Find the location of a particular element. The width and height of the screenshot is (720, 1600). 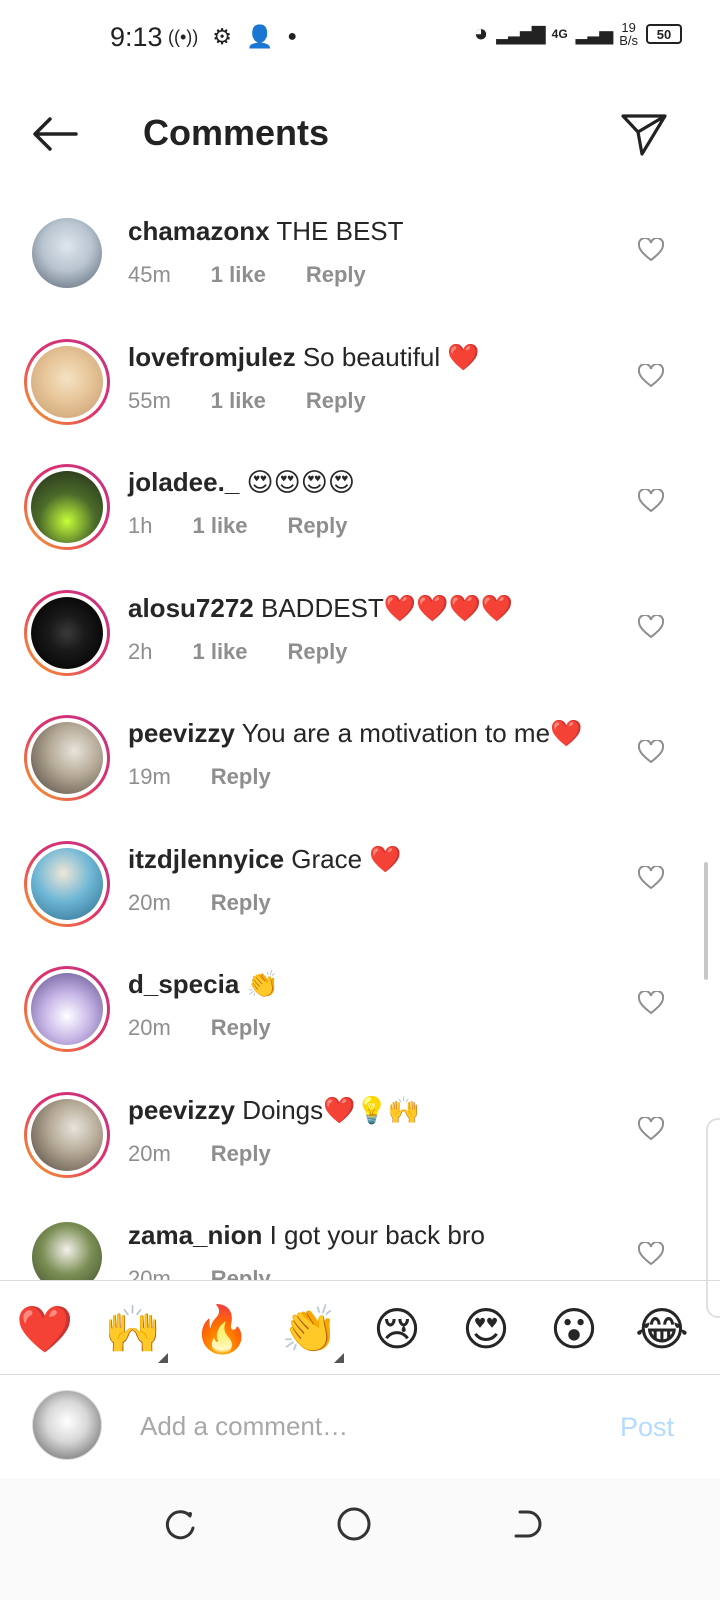

emoji-quick-bar: ❤️ 🙌 🔥 👏 😢 😍 😮 😂 is located at coordinates (360, 1327).